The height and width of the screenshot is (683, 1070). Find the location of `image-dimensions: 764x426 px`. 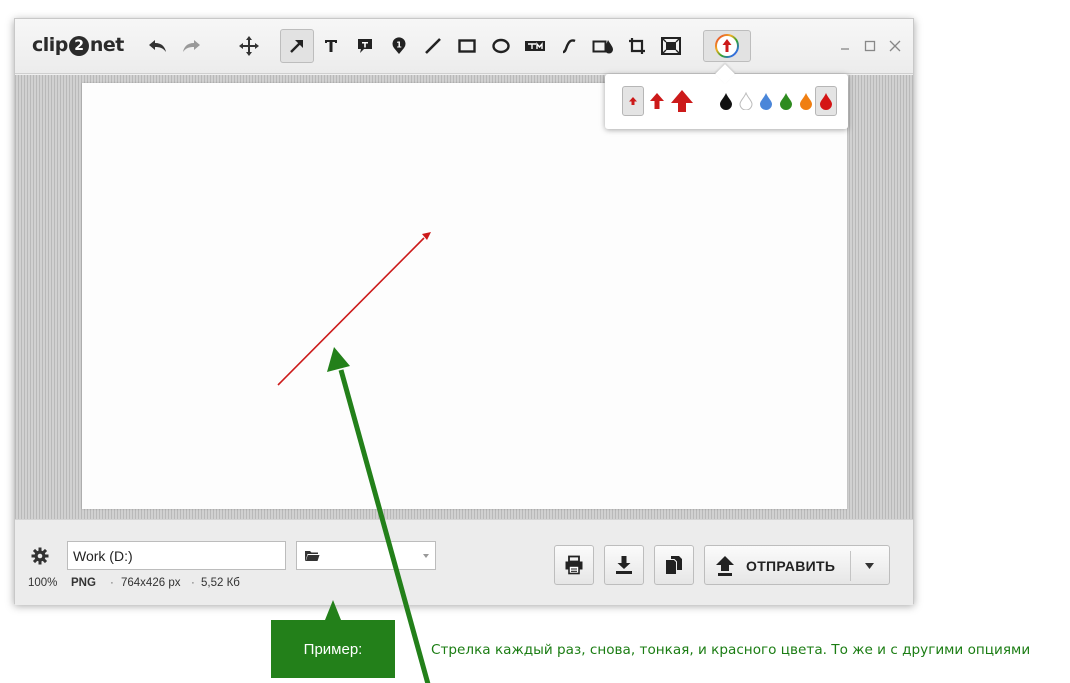

image-dimensions: 764x426 px is located at coordinates (151, 583).